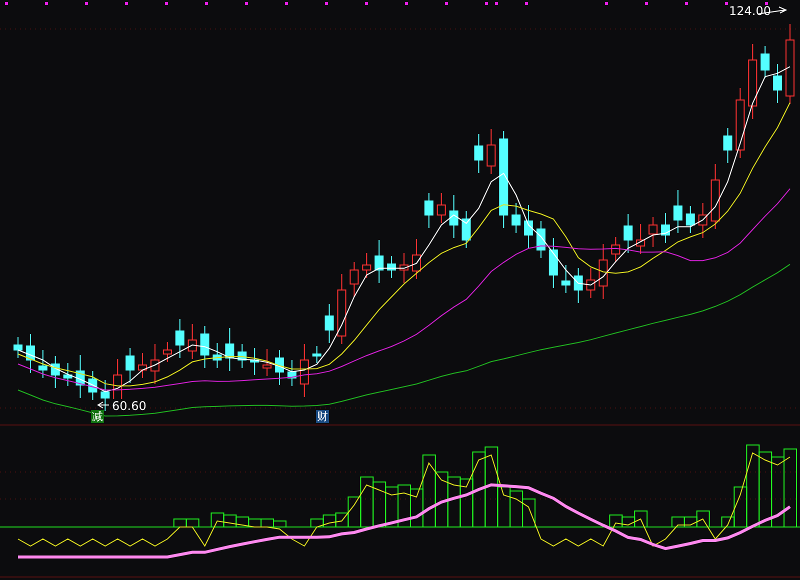  Describe the element at coordinates (97, 416) in the screenshot. I see `event-marker: 减` at that location.